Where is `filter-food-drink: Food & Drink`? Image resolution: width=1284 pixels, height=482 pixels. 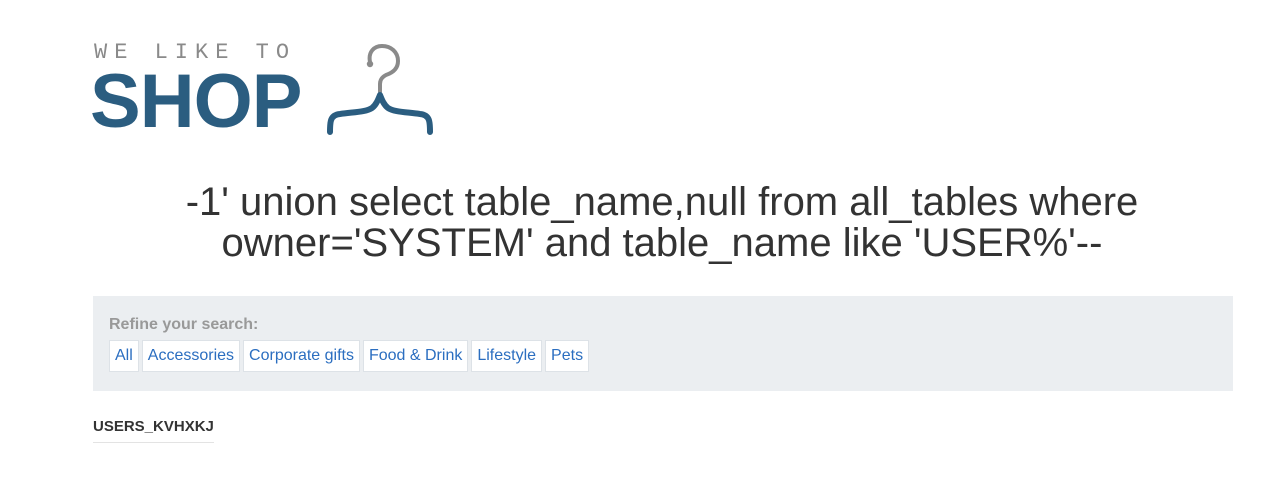
filter-food-drink: Food & Drink is located at coordinates (415, 356).